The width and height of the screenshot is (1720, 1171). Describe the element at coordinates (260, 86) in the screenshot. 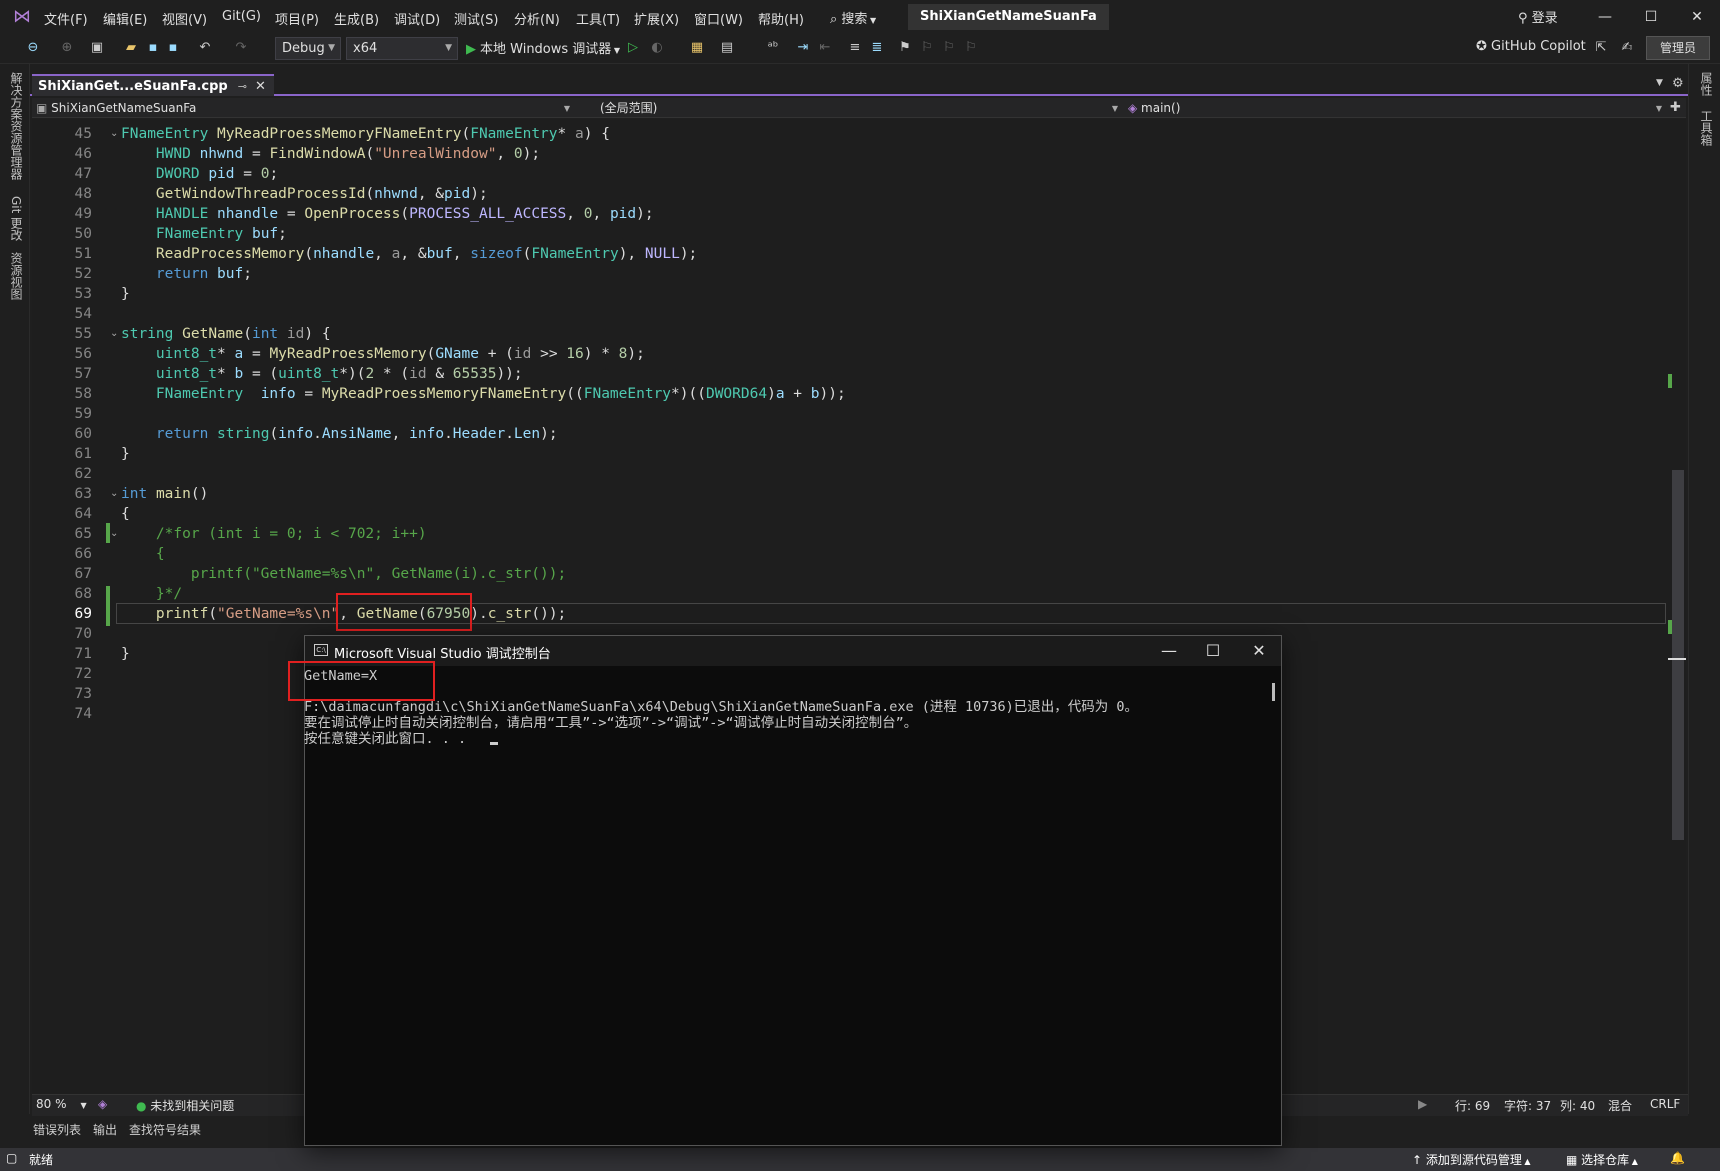

I see `close-tab-icon: ✕` at that location.